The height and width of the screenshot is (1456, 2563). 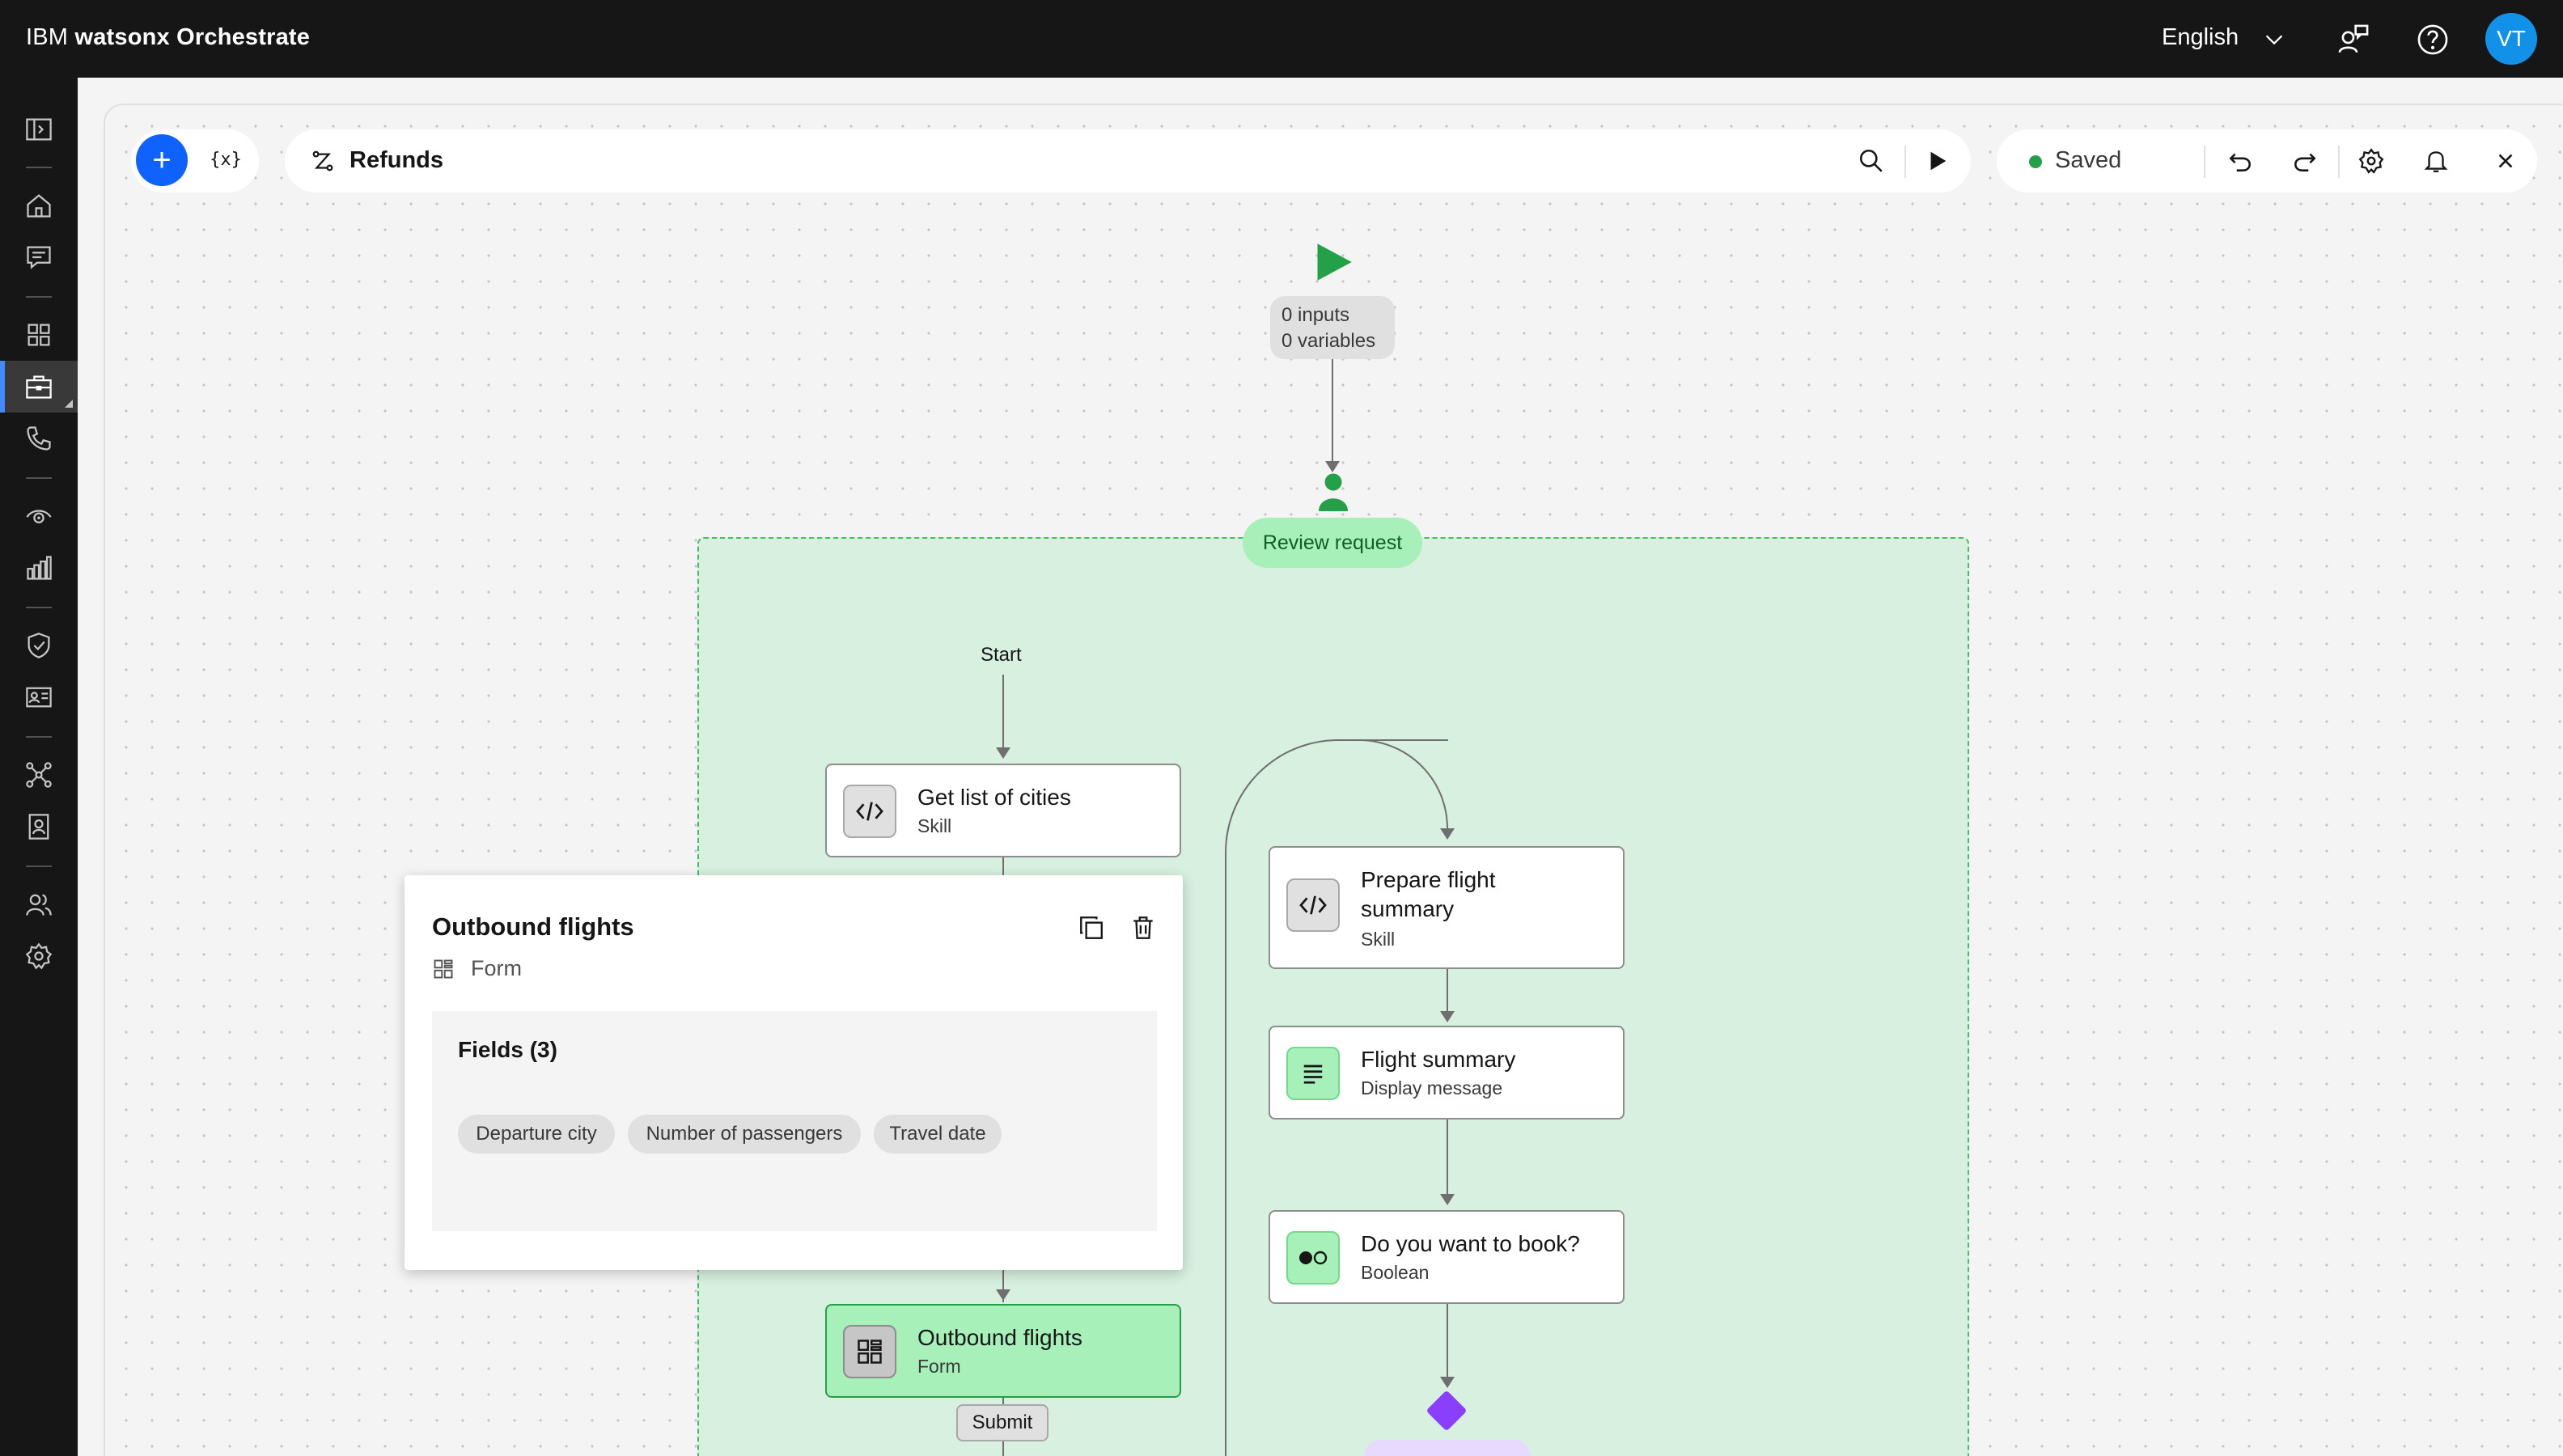 I want to click on group-label: Review request, so click(x=1333, y=543).